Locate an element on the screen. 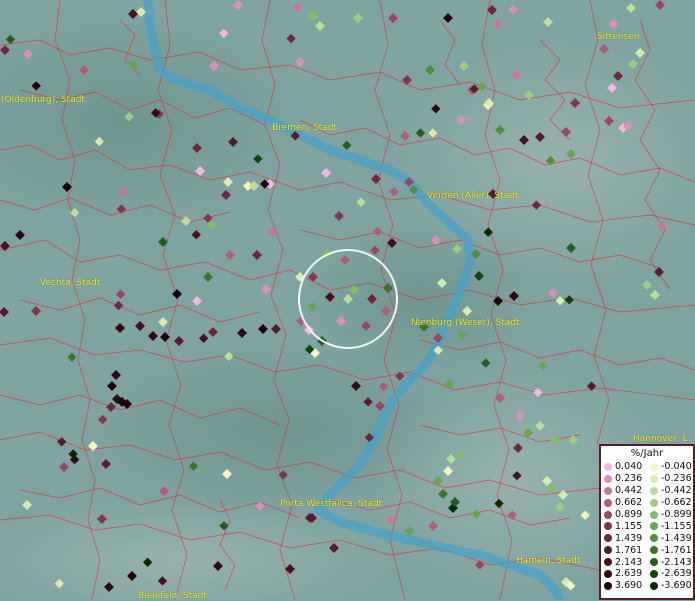 The image size is (695, 601). legend-value-positive: 1.439 is located at coordinates (629, 538).